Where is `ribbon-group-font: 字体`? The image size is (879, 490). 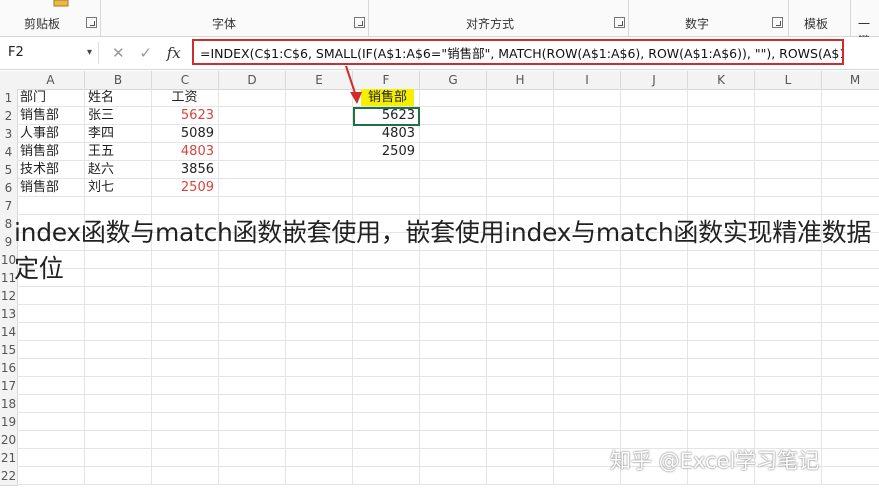 ribbon-group-font: 字体 is located at coordinates (234, 18).